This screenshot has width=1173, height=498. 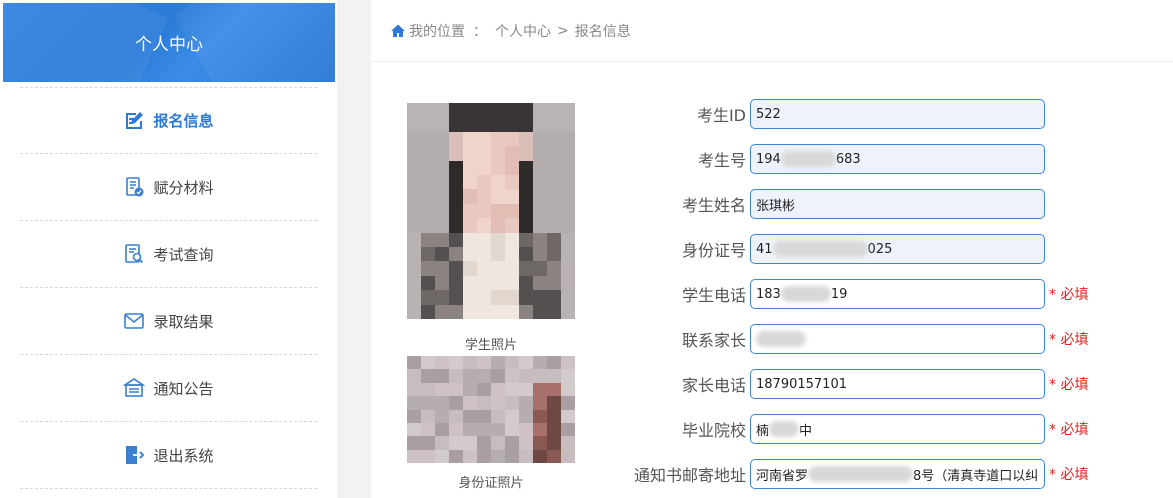 What do you see at coordinates (134, 187) in the screenshot?
I see `document-check-icon` at bounding box center [134, 187].